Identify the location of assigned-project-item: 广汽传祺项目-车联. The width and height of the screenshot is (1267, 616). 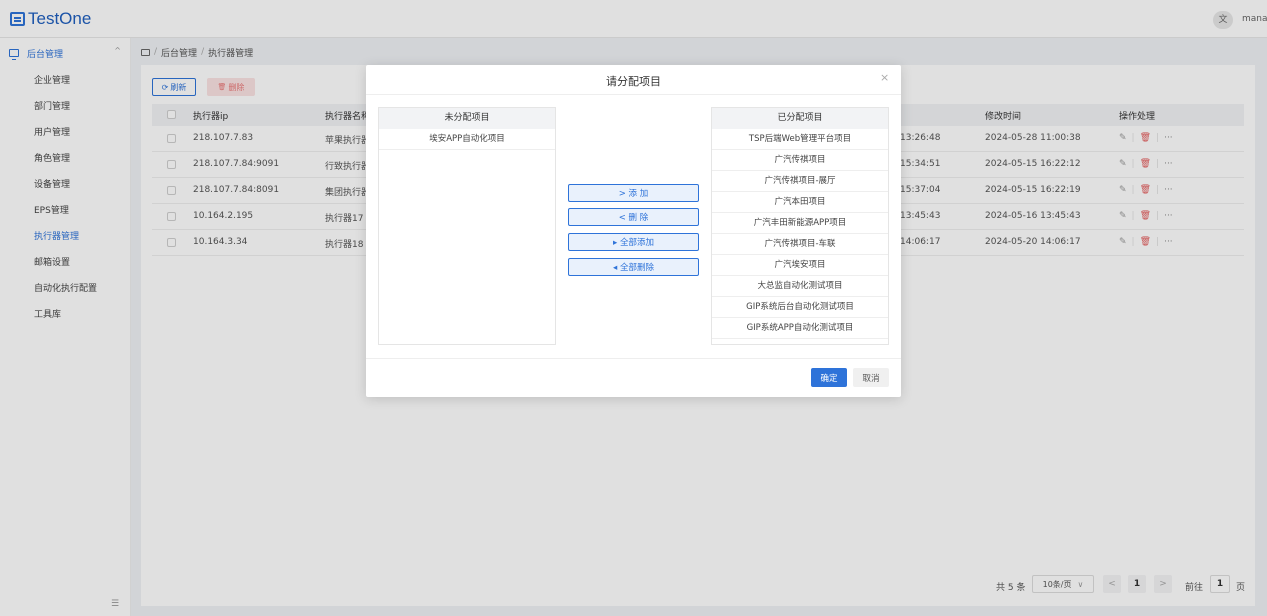
(800, 244).